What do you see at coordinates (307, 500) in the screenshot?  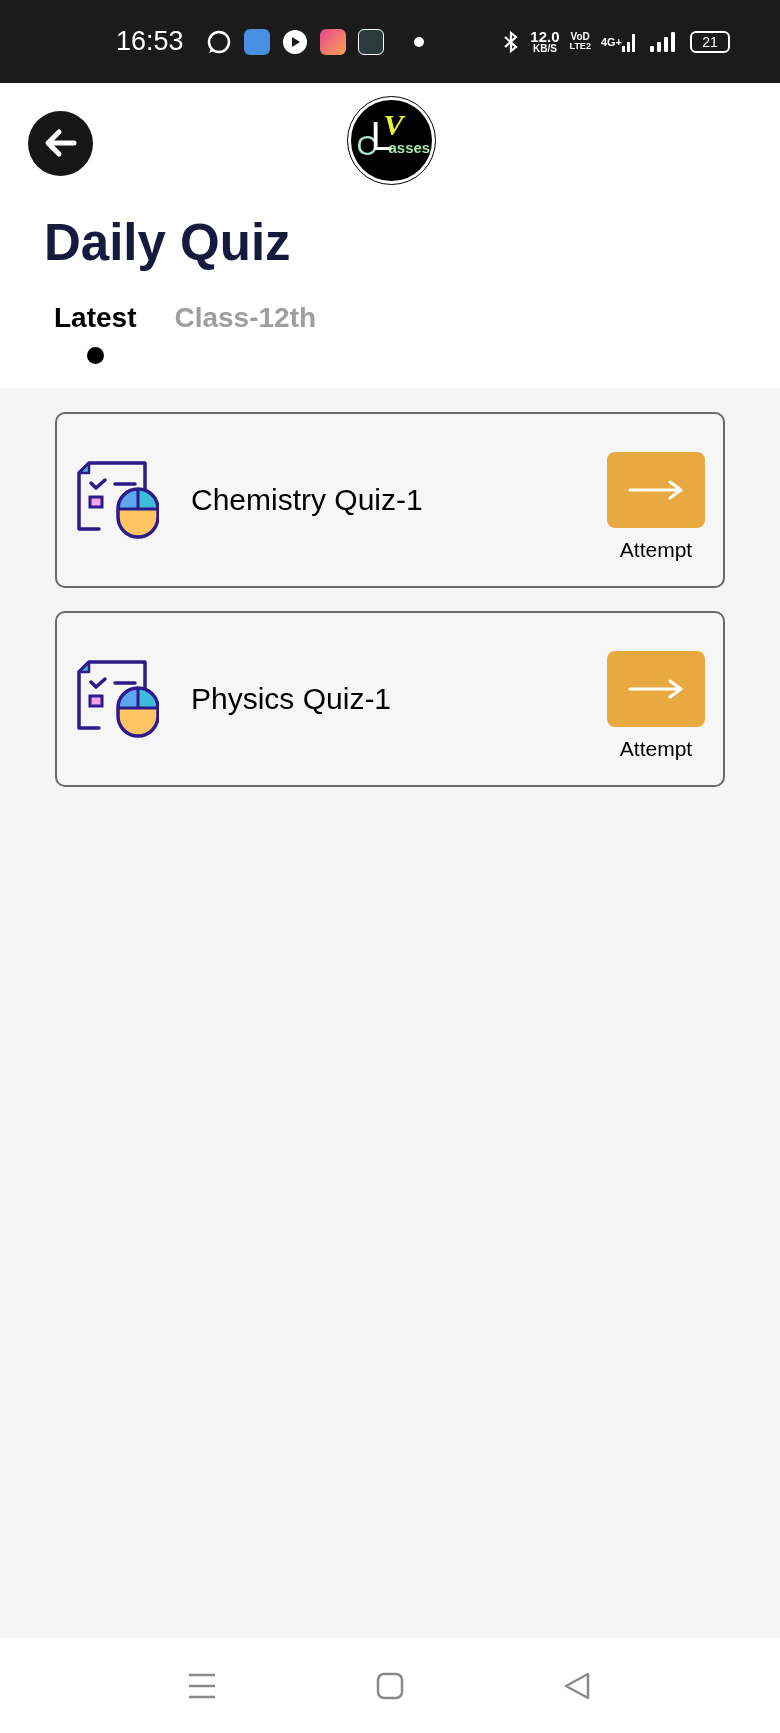 I see `quiz-title: Chemistry Quiz-1` at bounding box center [307, 500].